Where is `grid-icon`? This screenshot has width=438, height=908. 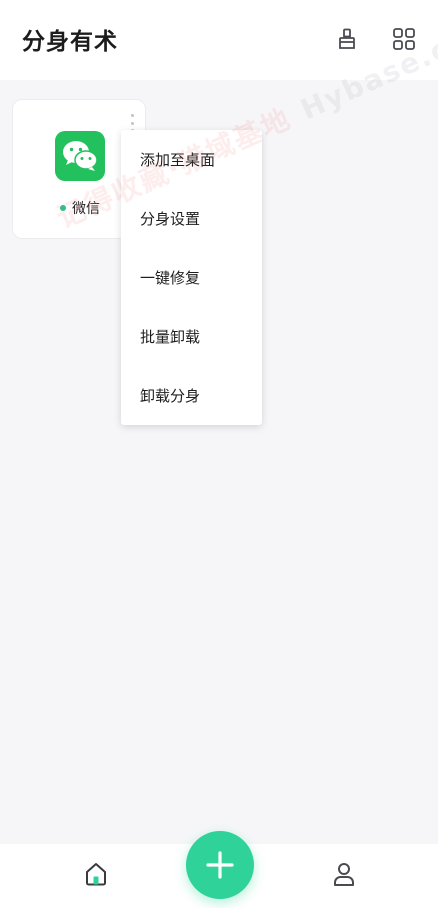 grid-icon is located at coordinates (404, 39).